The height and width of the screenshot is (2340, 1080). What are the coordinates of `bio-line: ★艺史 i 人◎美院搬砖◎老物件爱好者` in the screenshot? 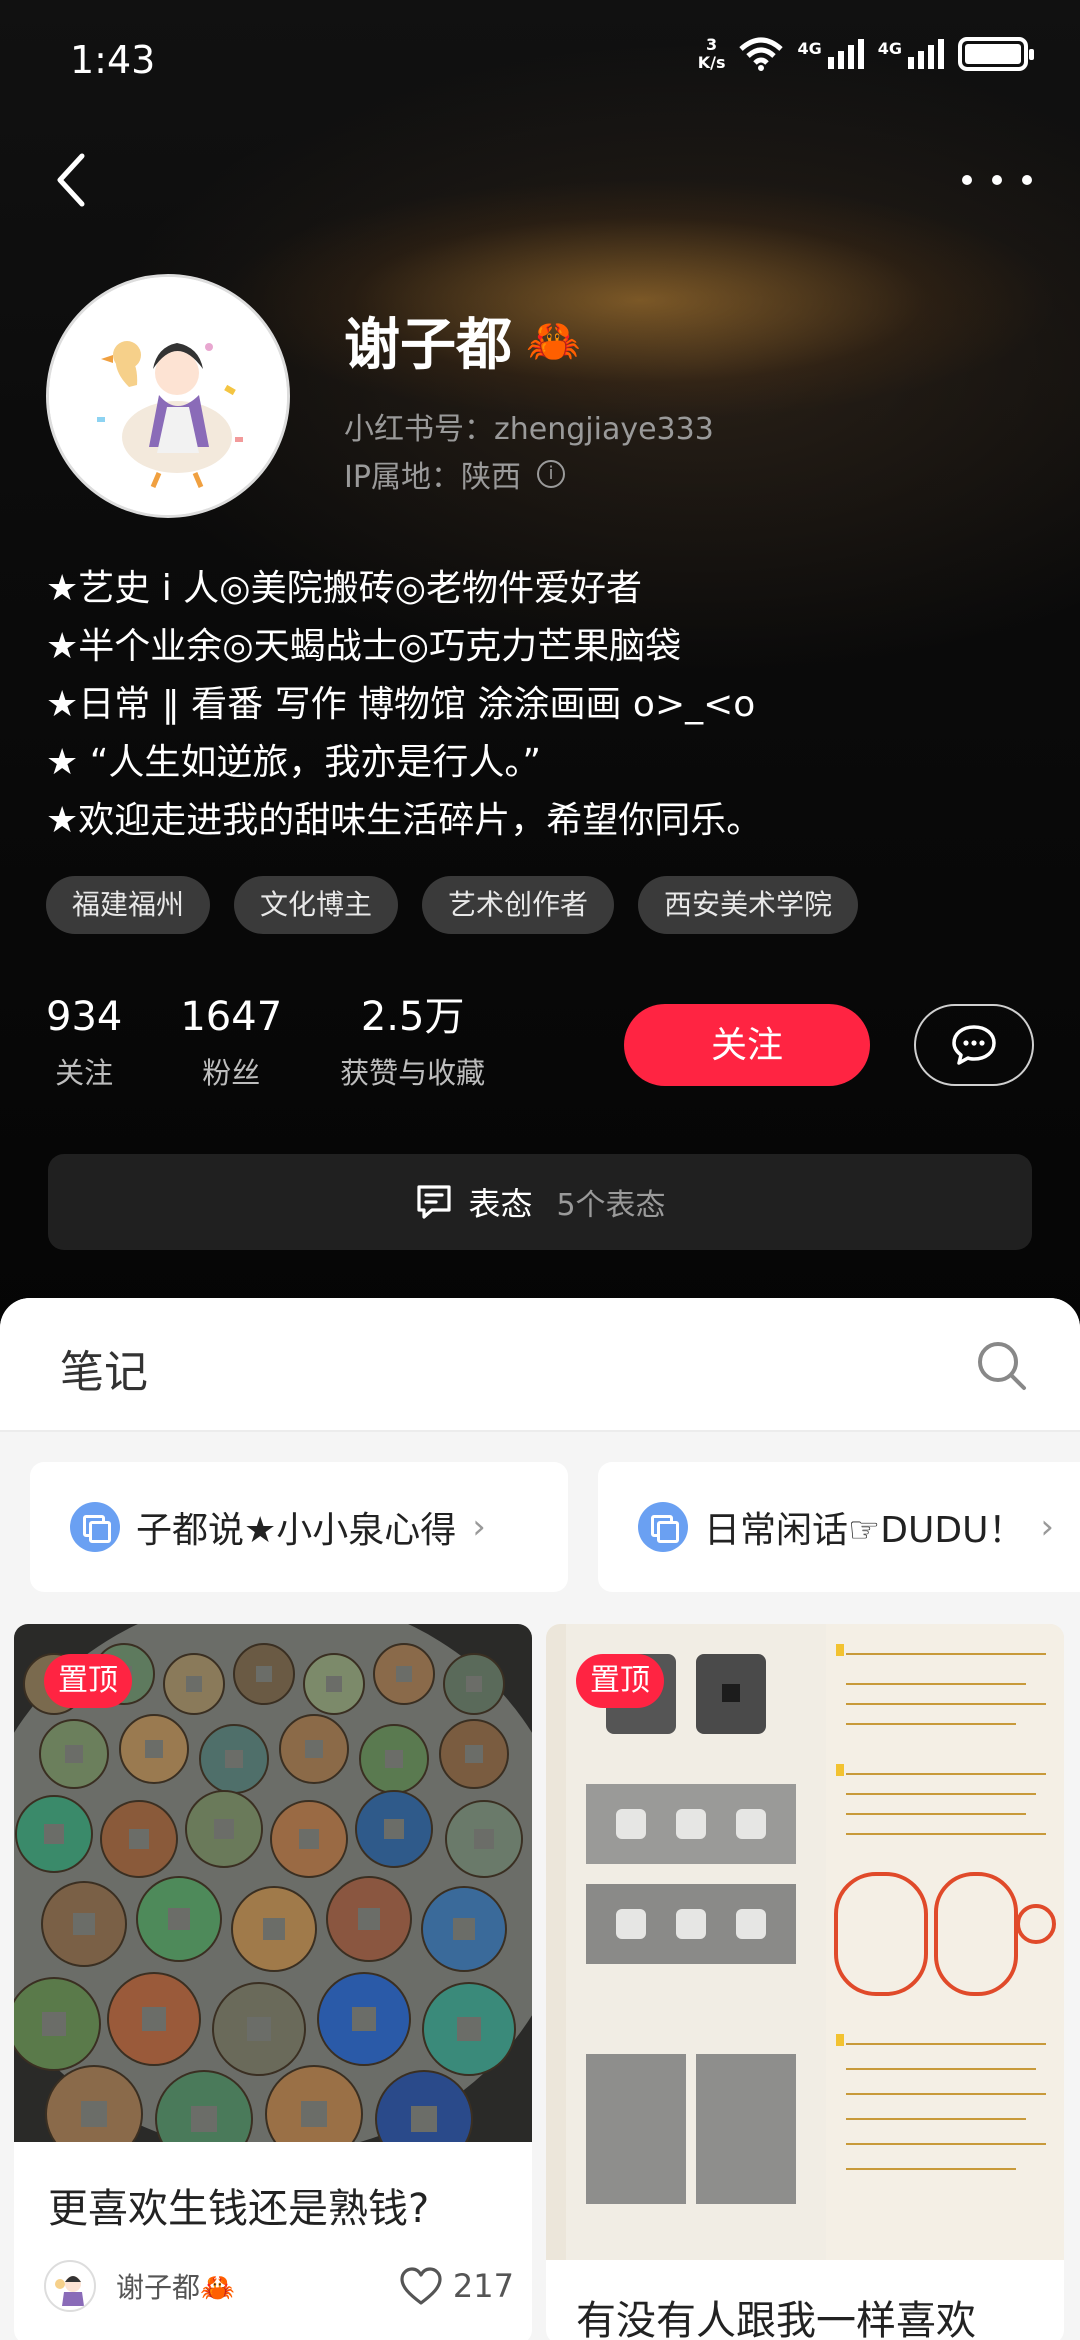 It's located at (344, 588).